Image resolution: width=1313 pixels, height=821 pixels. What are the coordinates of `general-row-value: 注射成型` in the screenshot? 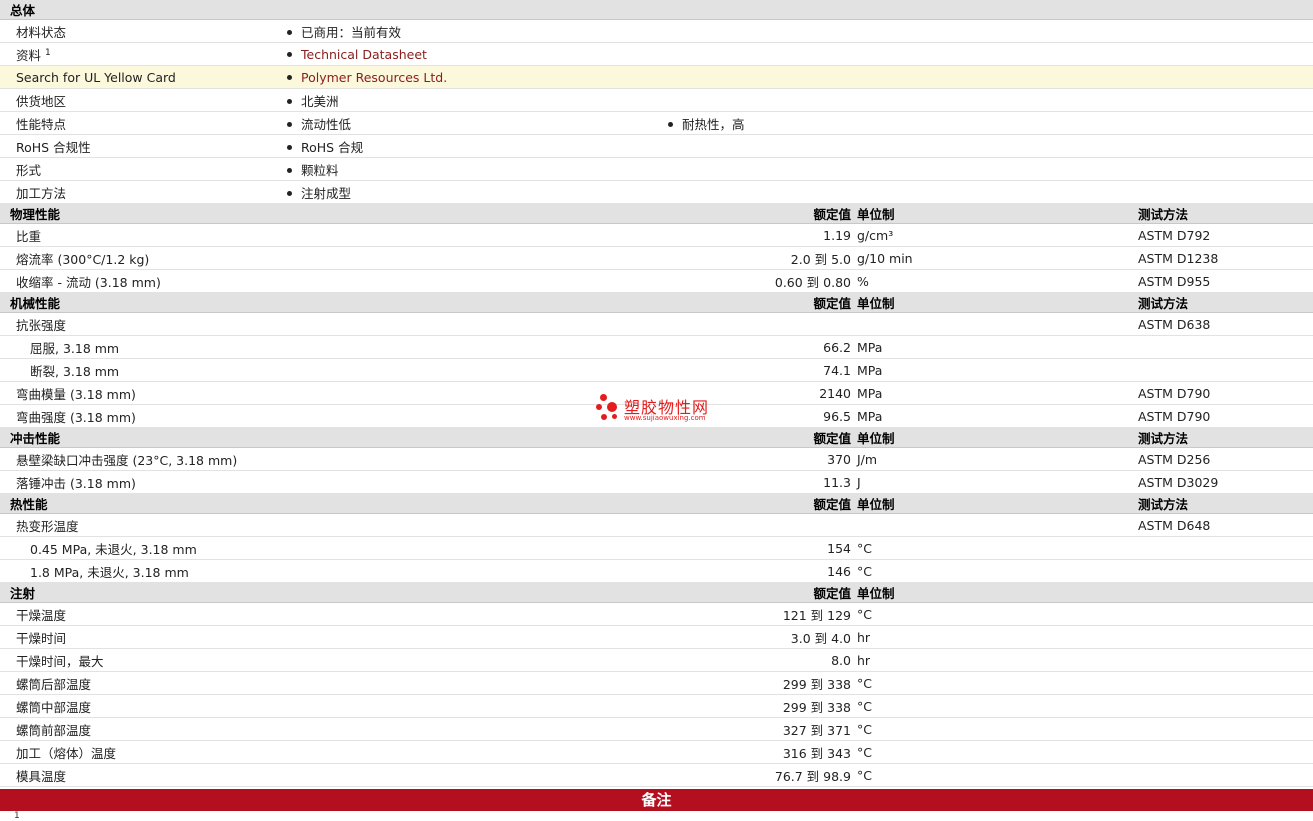 It's located at (473, 192).